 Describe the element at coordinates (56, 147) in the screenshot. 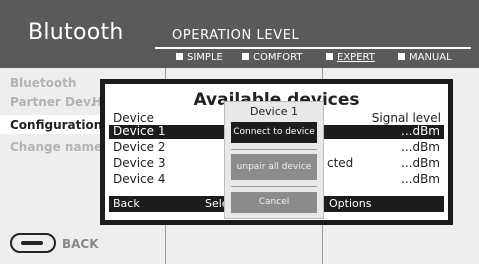

I see `menu-item-change-name: Change name` at that location.